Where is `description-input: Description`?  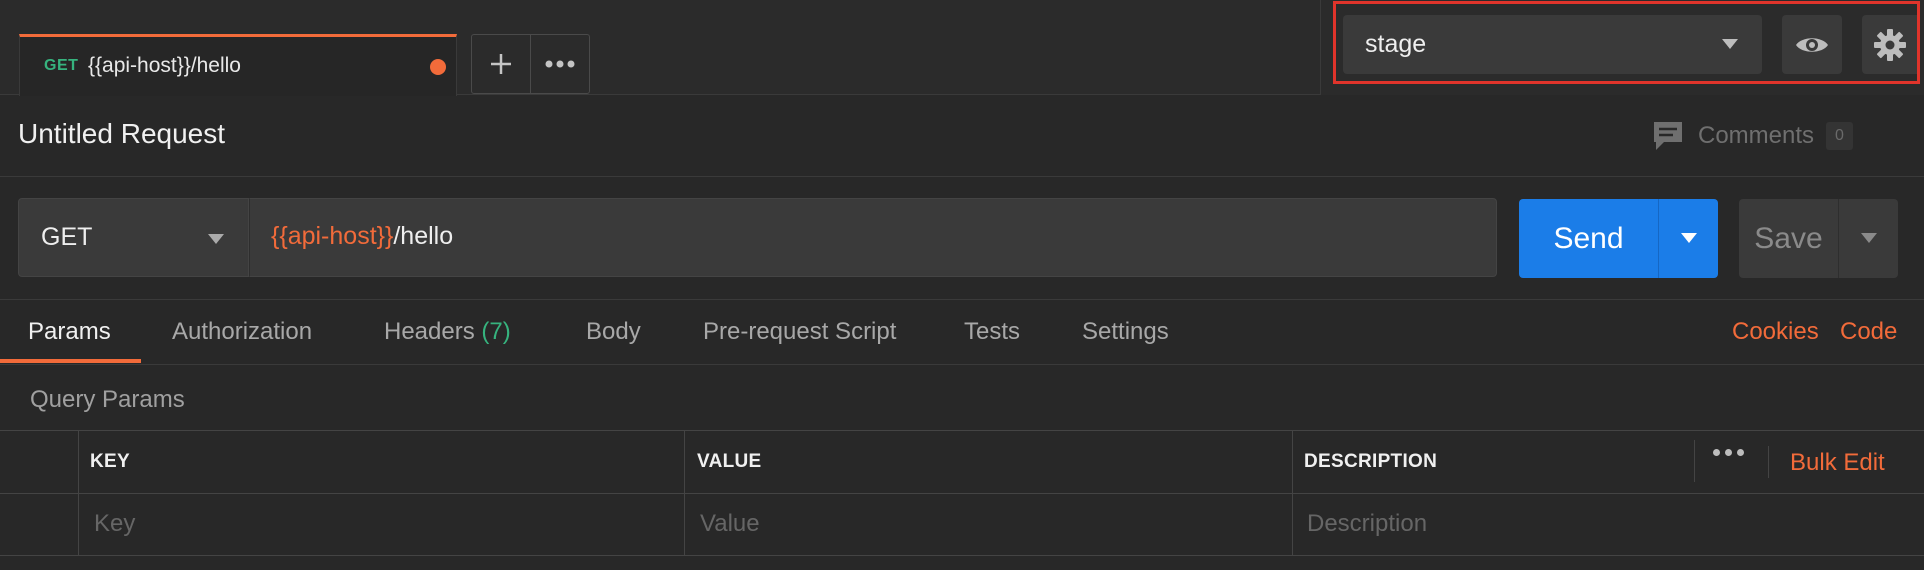 description-input: Description is located at coordinates (1367, 524).